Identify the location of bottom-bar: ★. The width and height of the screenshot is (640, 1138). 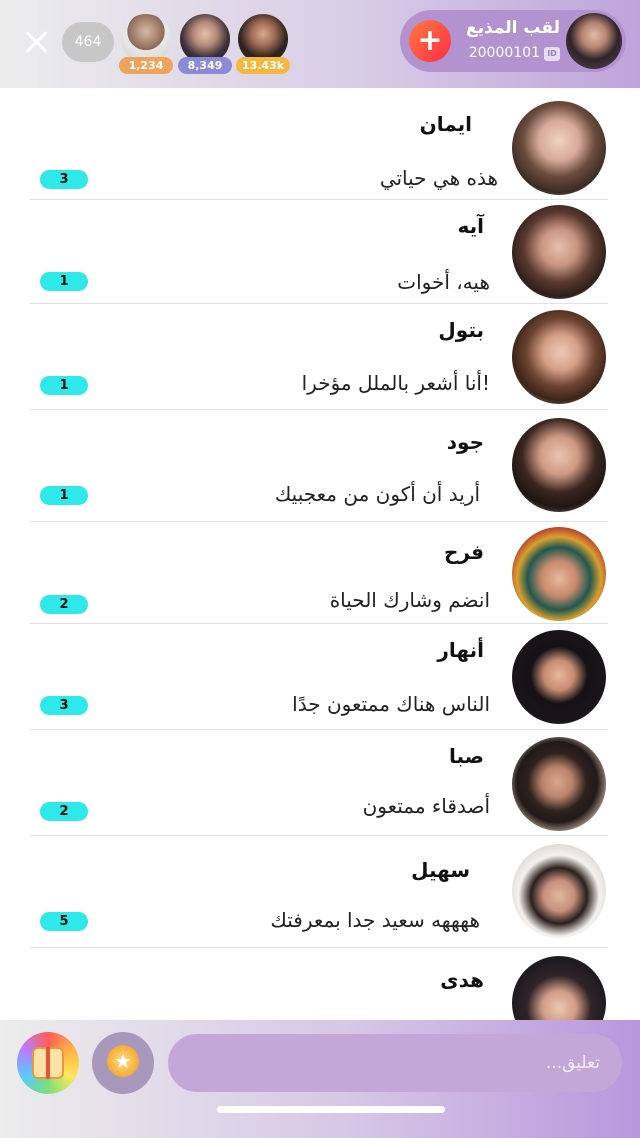
(320, 1079).